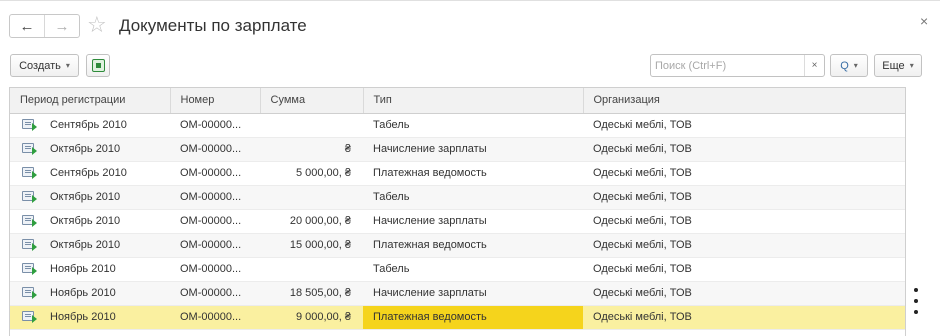 The image size is (940, 336). I want to click on export-excel-button, so click(98, 65).